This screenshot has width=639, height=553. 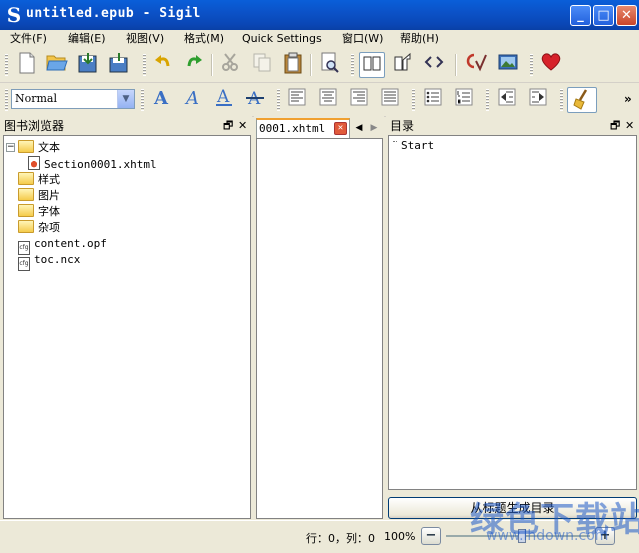 What do you see at coordinates (194, 65) in the screenshot?
I see `redo-icon` at bounding box center [194, 65].